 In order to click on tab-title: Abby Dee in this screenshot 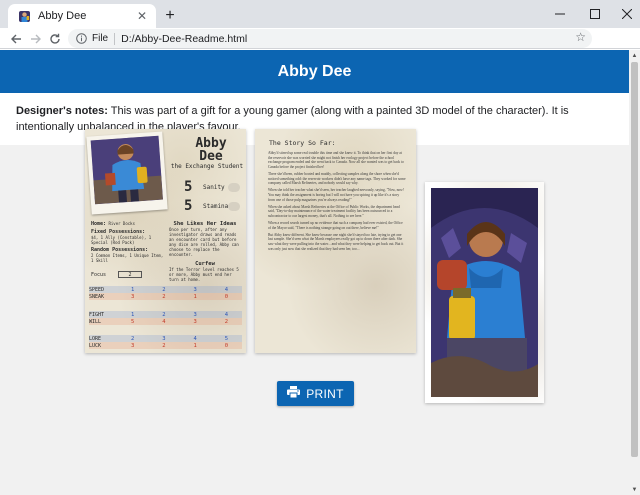, I will do `click(62, 16)`.